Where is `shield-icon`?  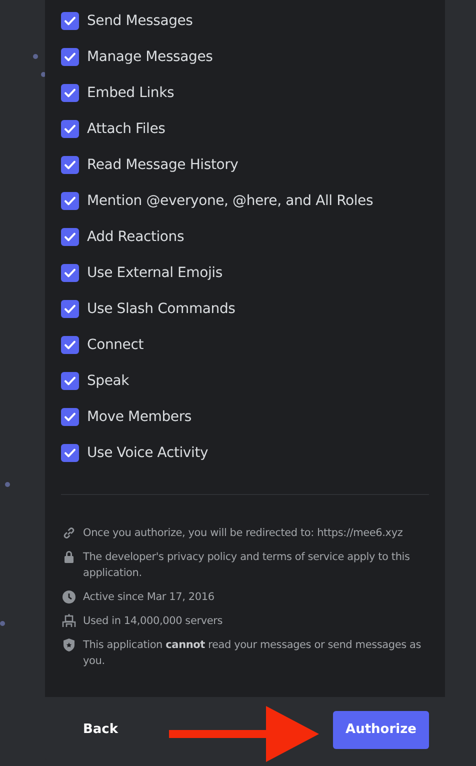
shield-icon is located at coordinates (69, 645).